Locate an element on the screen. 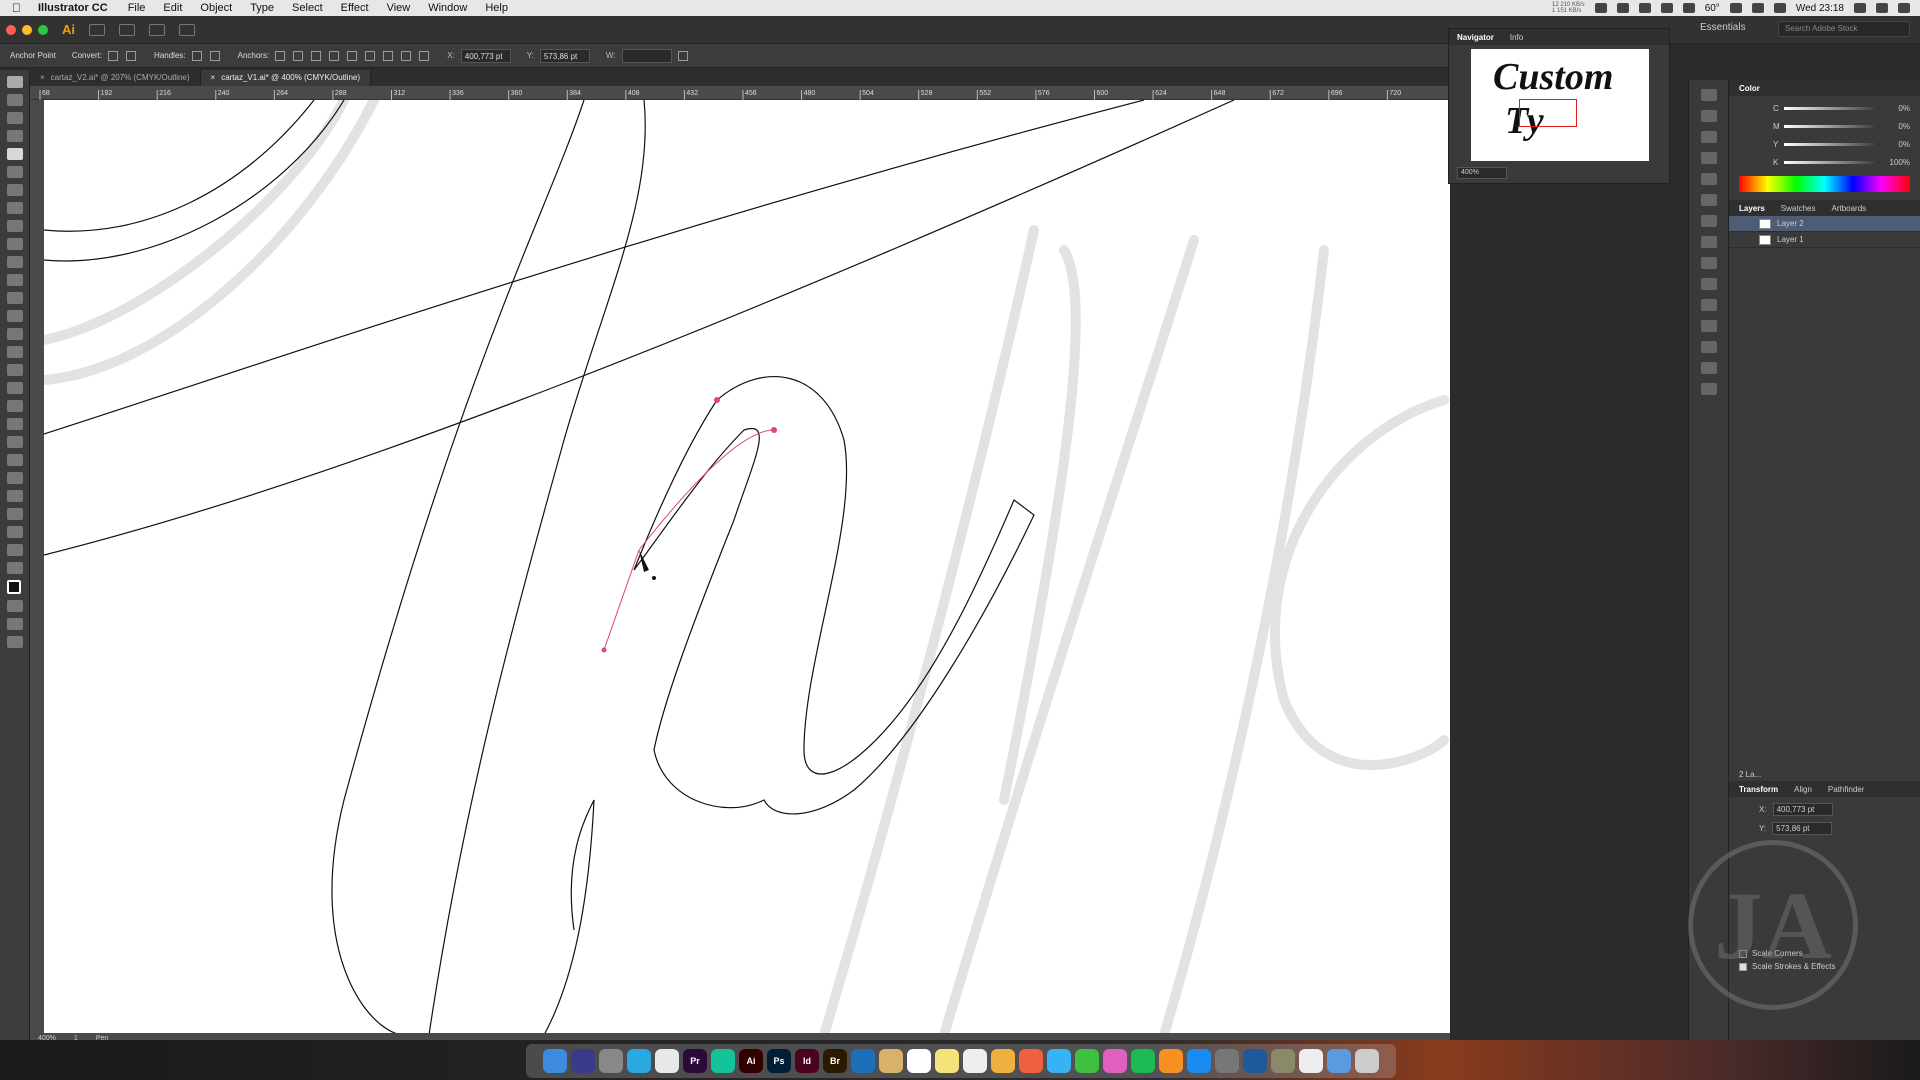 Image resolution: width=1920 pixels, height=1080 pixels. tab-cartaz-v2: × cartaz_V2.ai* @ 207% (CMYK/Outline) is located at coordinates (115, 78).